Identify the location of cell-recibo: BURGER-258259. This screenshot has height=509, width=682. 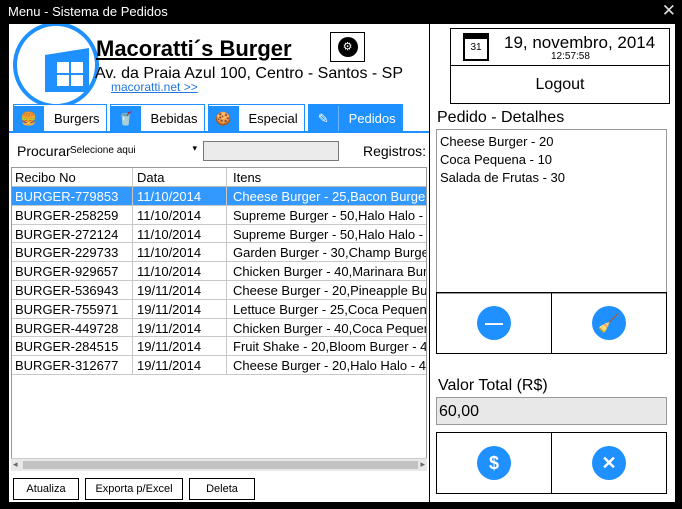
(72, 214).